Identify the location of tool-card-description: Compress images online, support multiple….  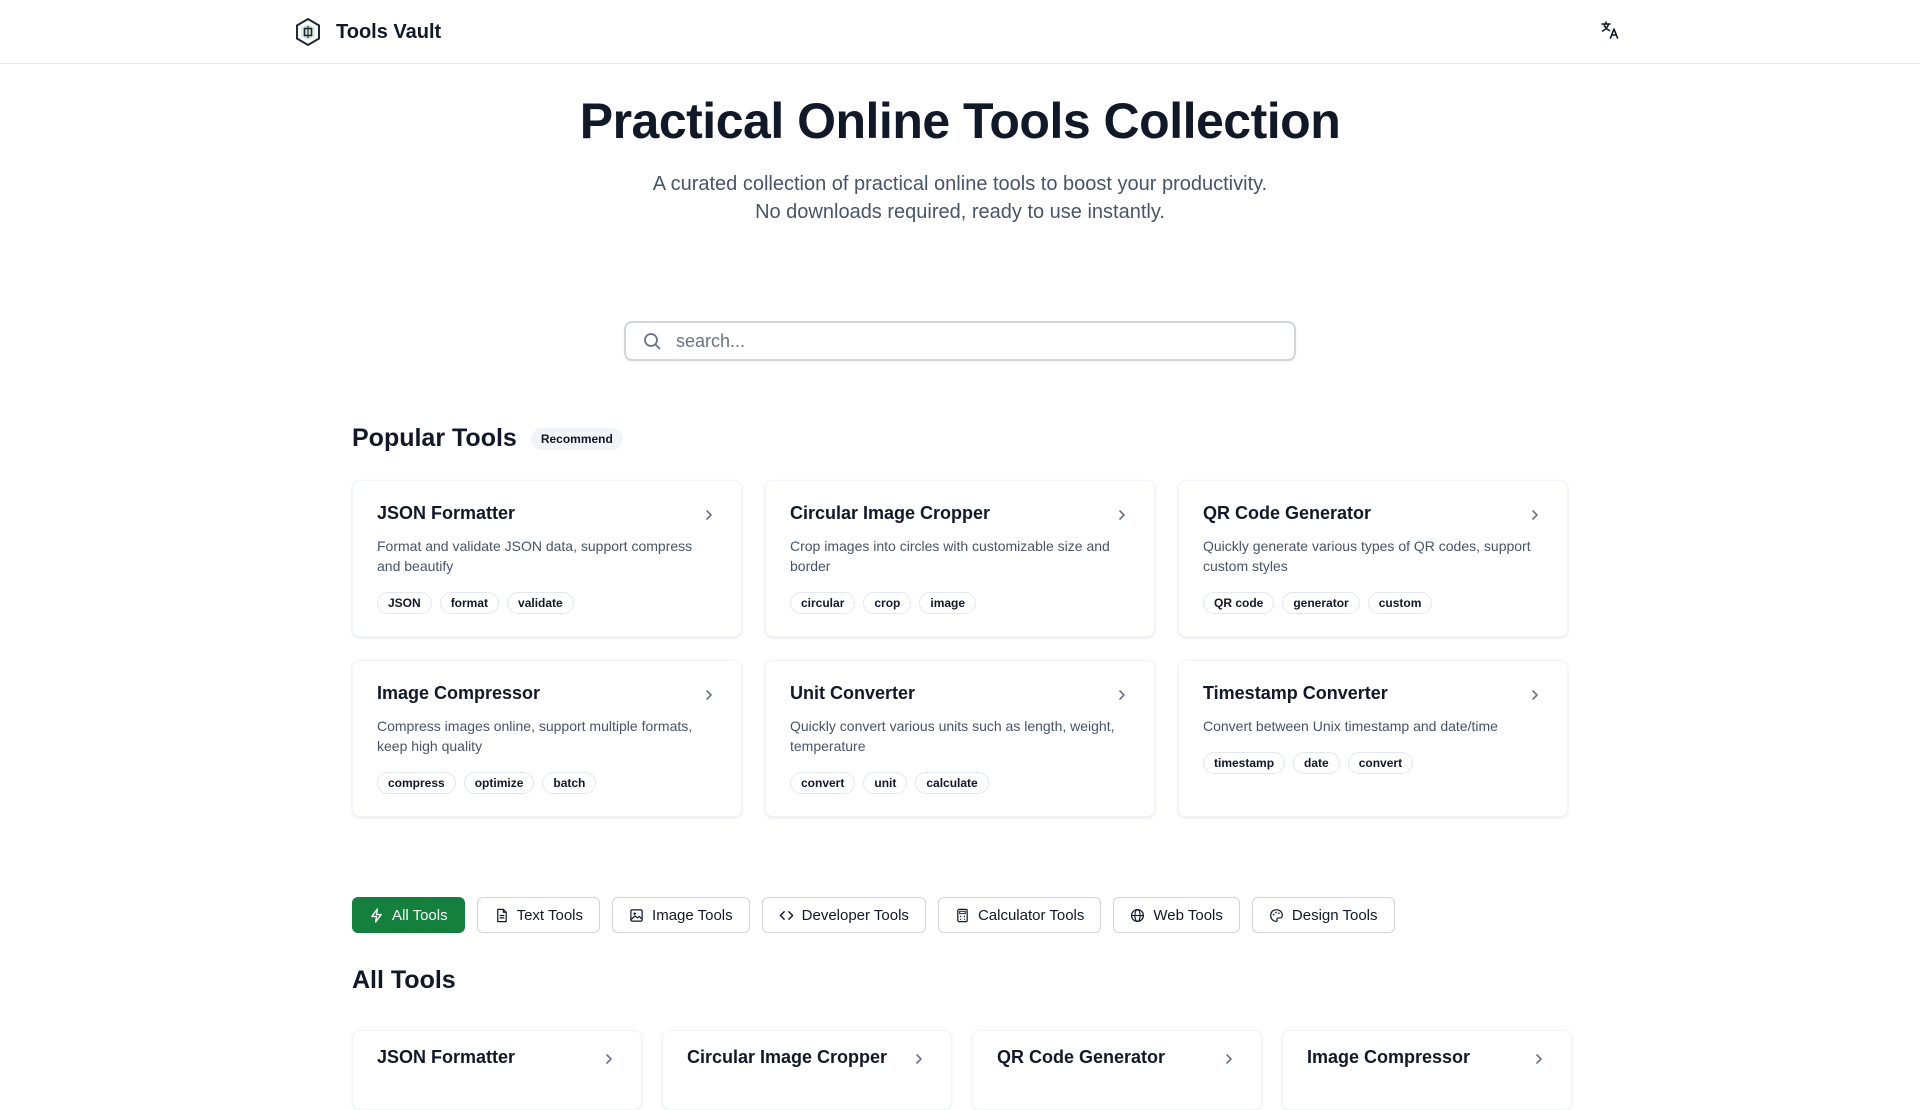
(535, 736).